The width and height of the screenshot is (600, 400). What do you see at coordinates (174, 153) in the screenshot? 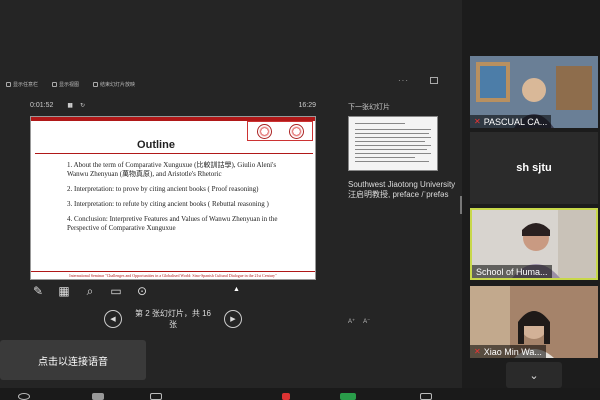
I see `title-rule` at bounding box center [174, 153].